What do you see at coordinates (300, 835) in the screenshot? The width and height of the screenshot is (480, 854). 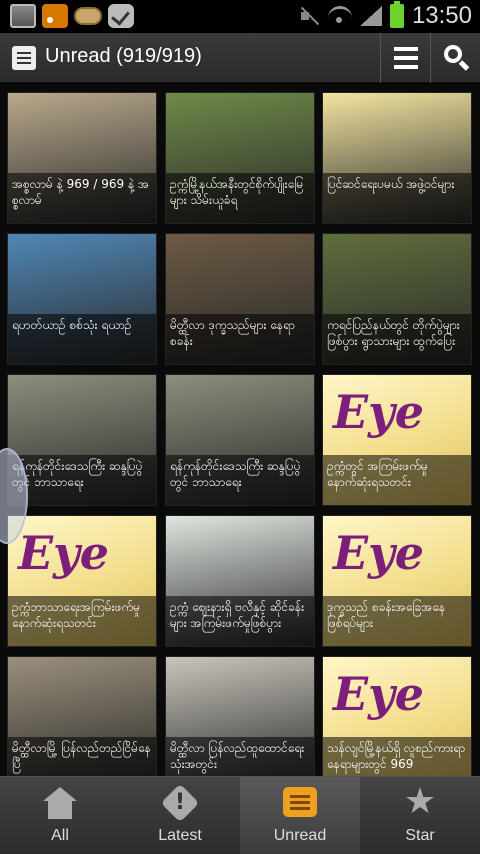 I see `tab-label: Unread` at bounding box center [300, 835].